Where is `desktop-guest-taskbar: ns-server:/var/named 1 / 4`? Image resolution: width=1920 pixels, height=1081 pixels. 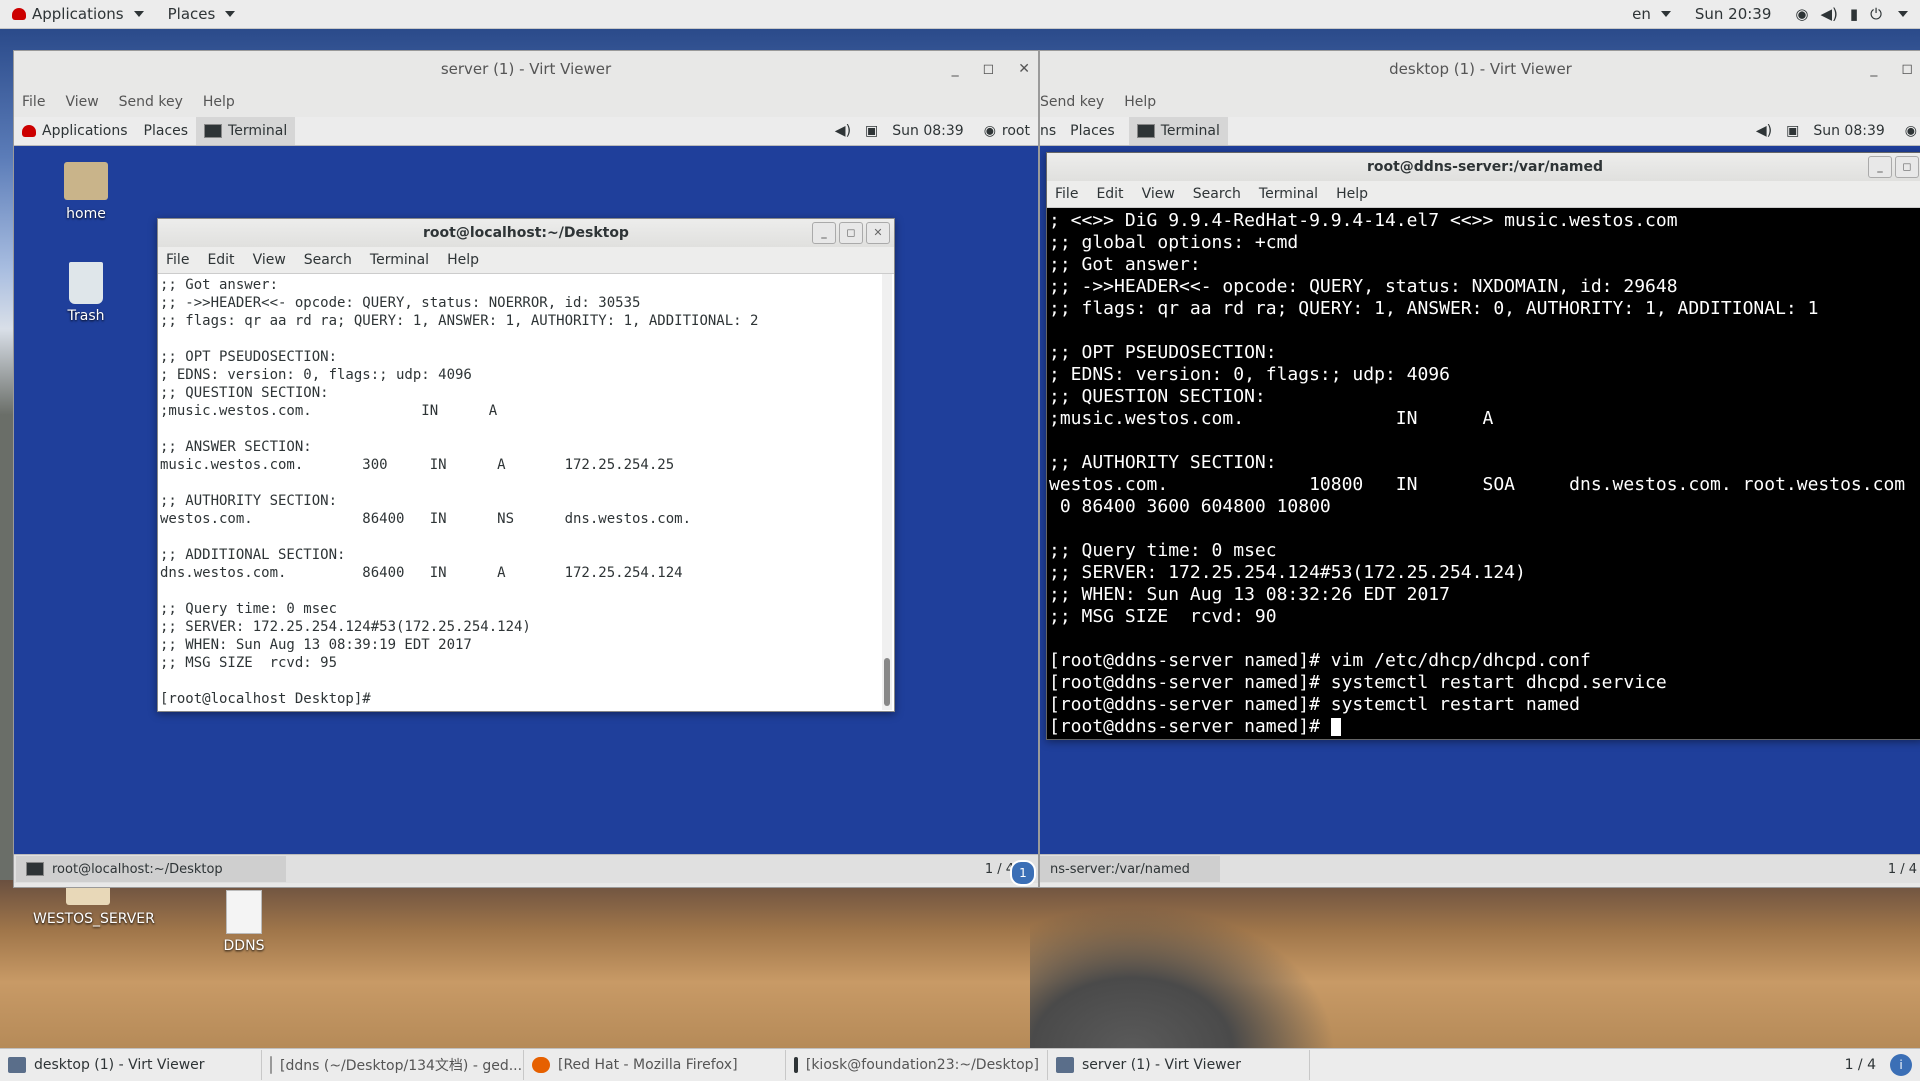 desktop-guest-taskbar: ns-server:/var/named 1 / 4 is located at coordinates (1480, 868).